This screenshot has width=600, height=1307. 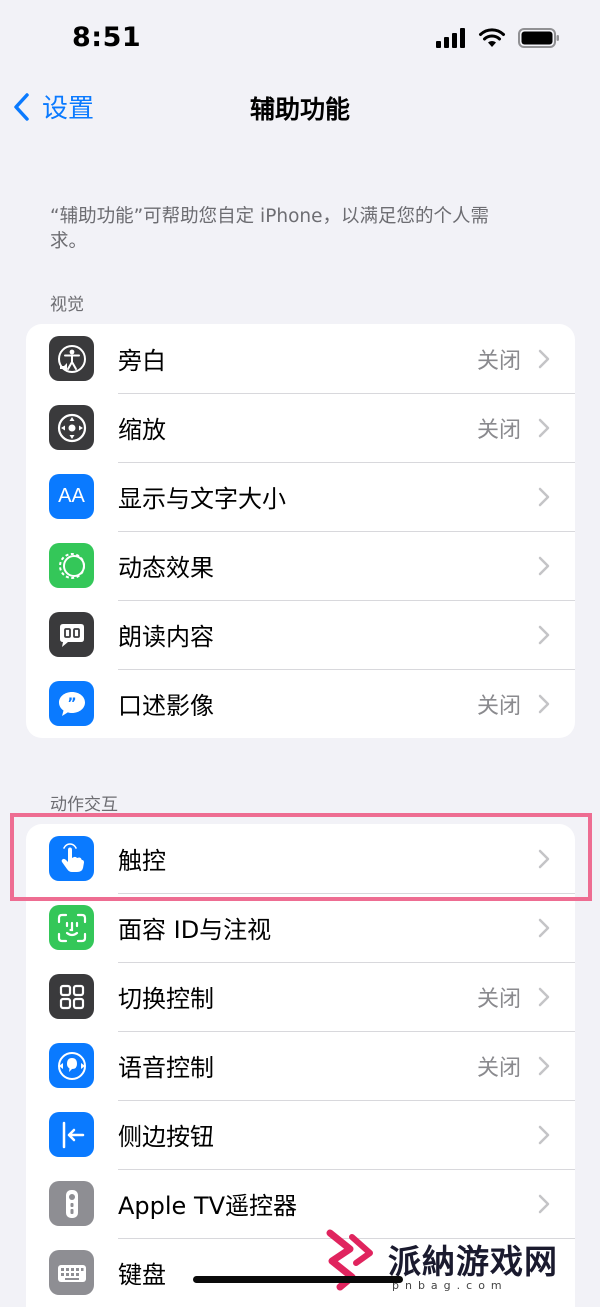 I want to click on voiceover-icon, so click(x=71, y=358).